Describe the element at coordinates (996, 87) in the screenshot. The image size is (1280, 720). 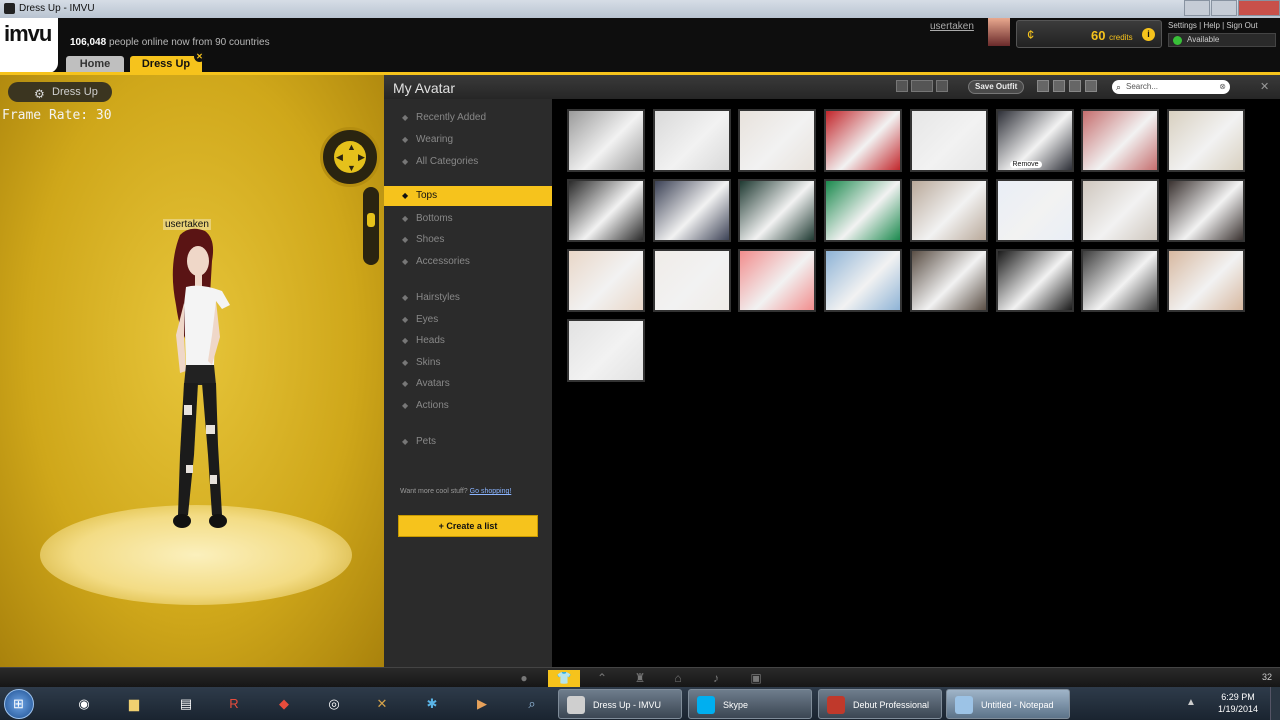
I see `save-outfit-button: Save Outfit` at that location.